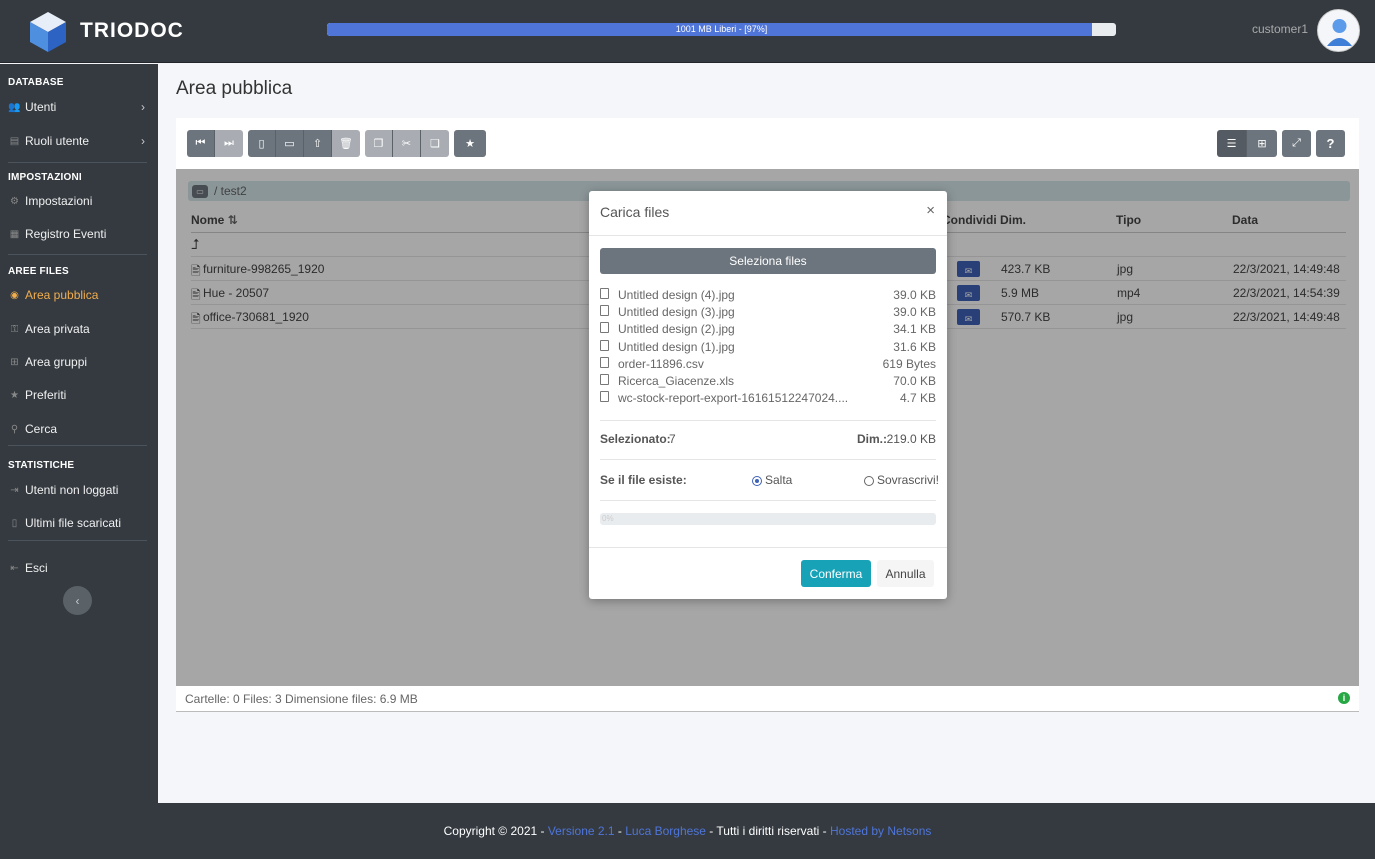 This screenshot has width=1375, height=859. I want to click on modal-title: Carica files, so click(635, 212).